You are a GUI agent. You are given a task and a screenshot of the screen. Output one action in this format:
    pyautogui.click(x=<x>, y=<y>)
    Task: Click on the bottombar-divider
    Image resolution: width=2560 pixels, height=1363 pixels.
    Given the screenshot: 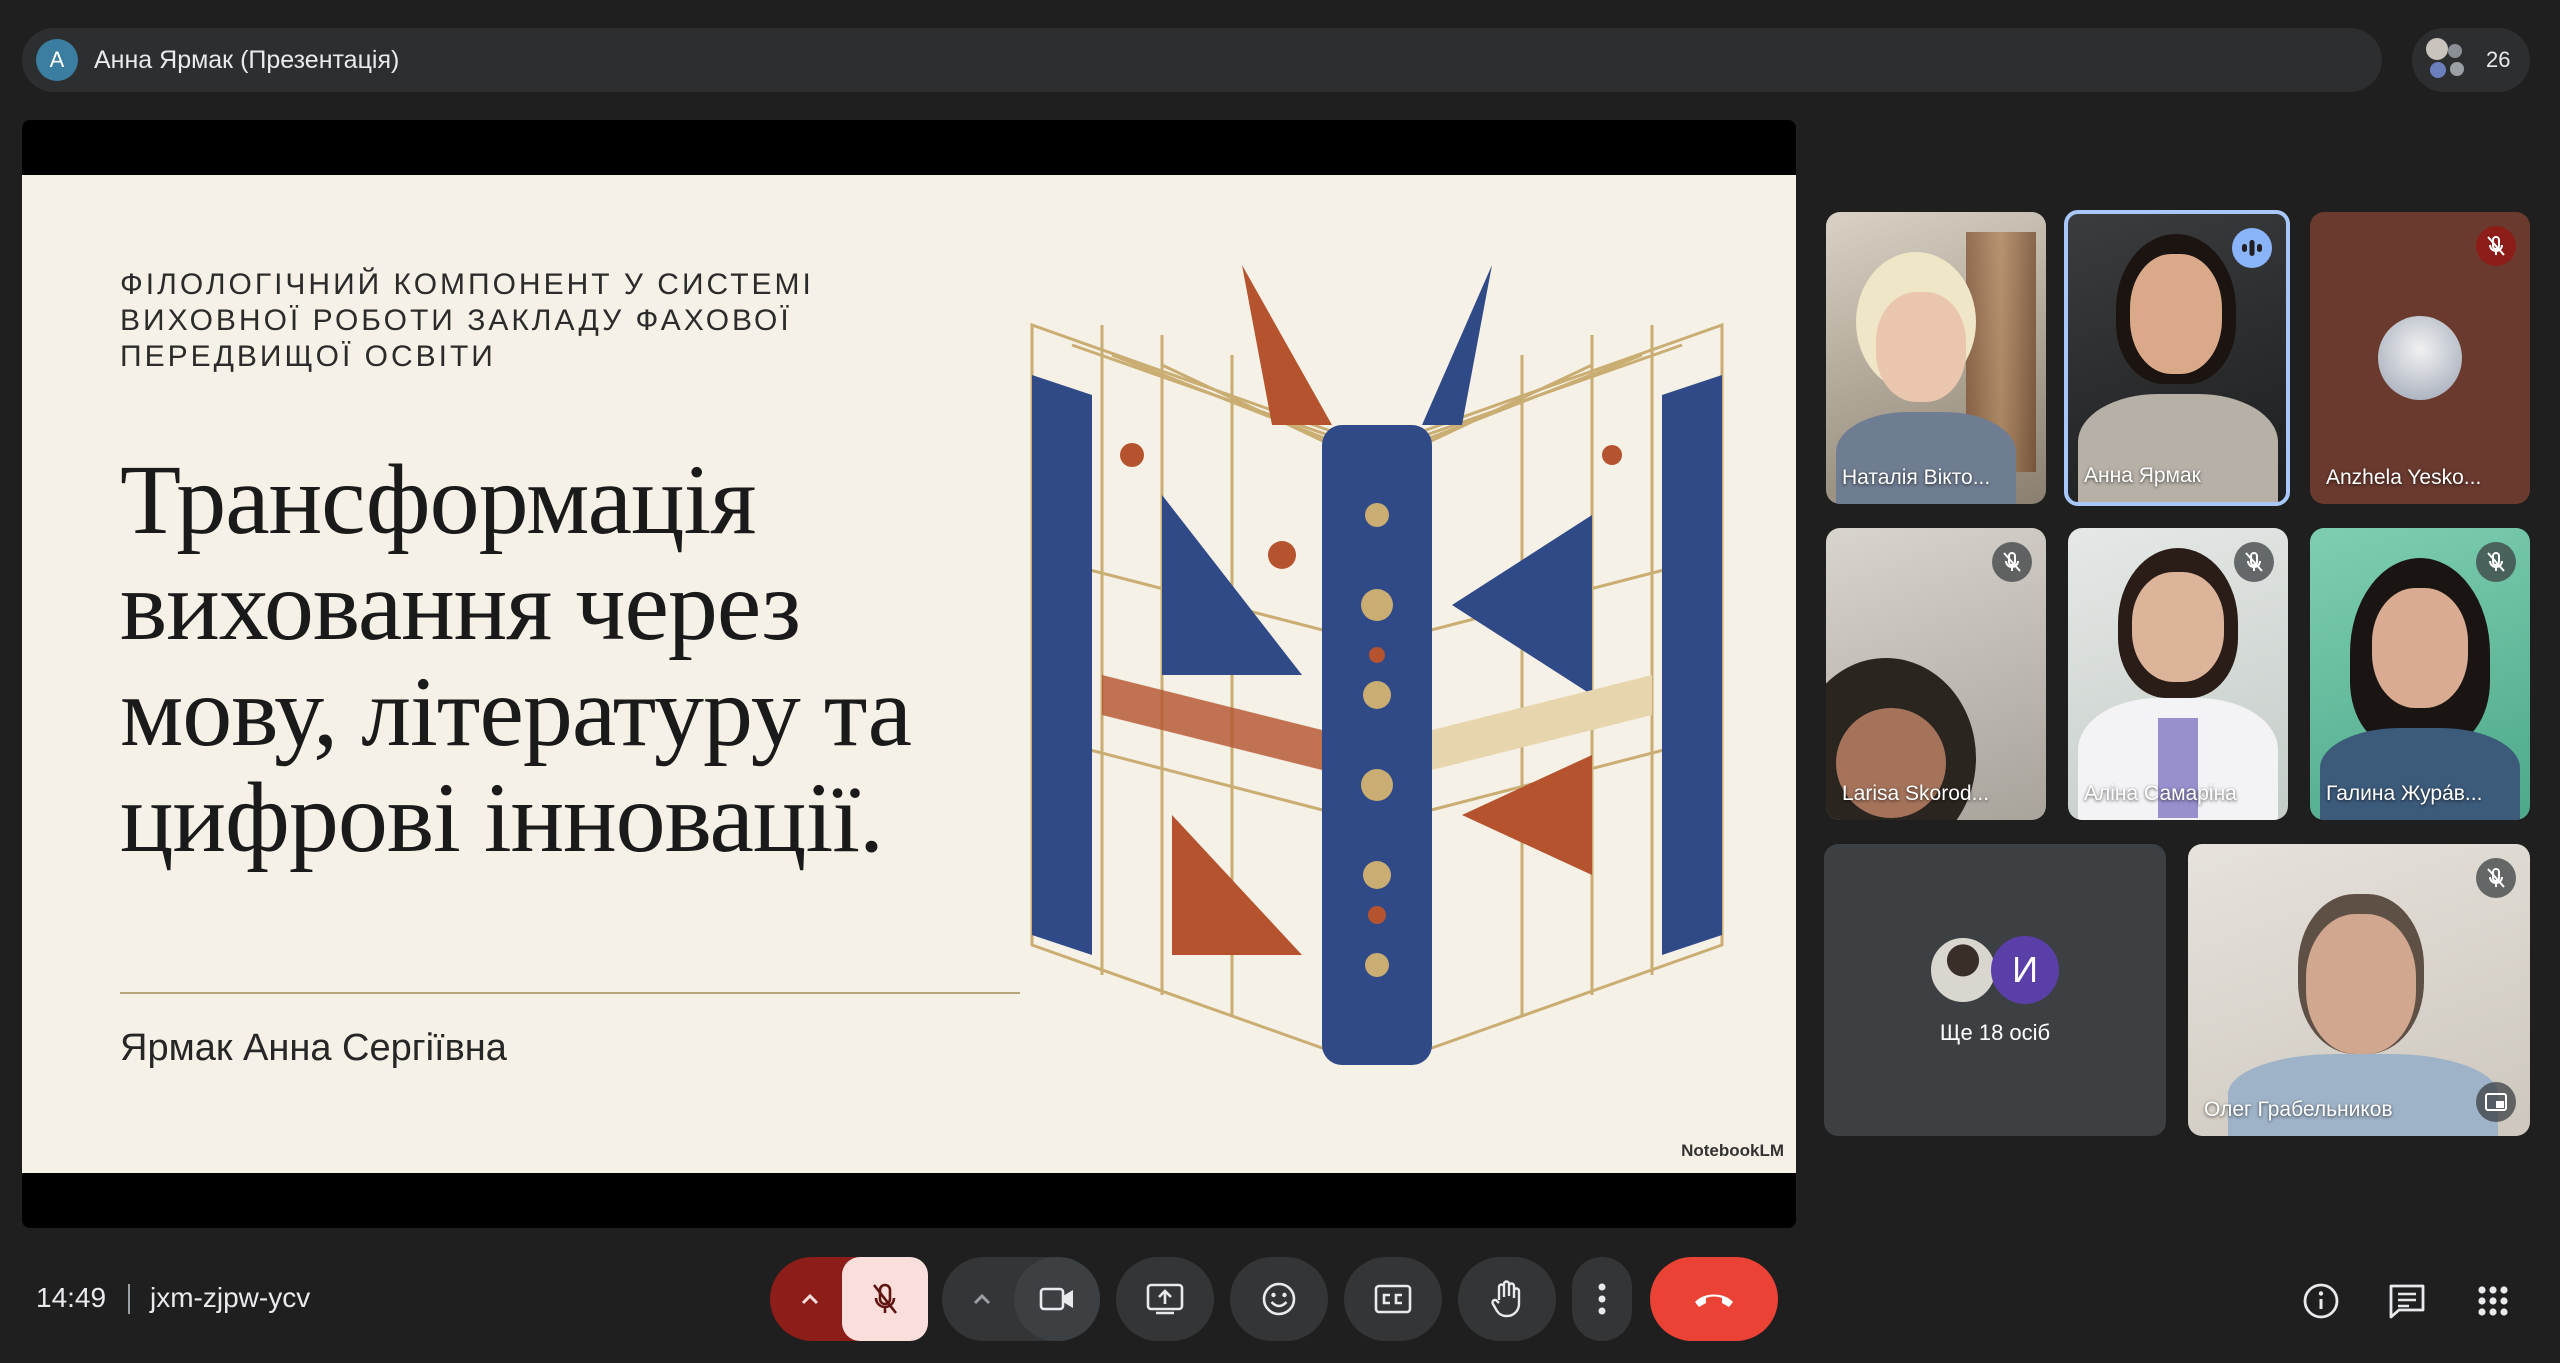 What is the action you would take?
    pyautogui.click(x=129, y=1299)
    